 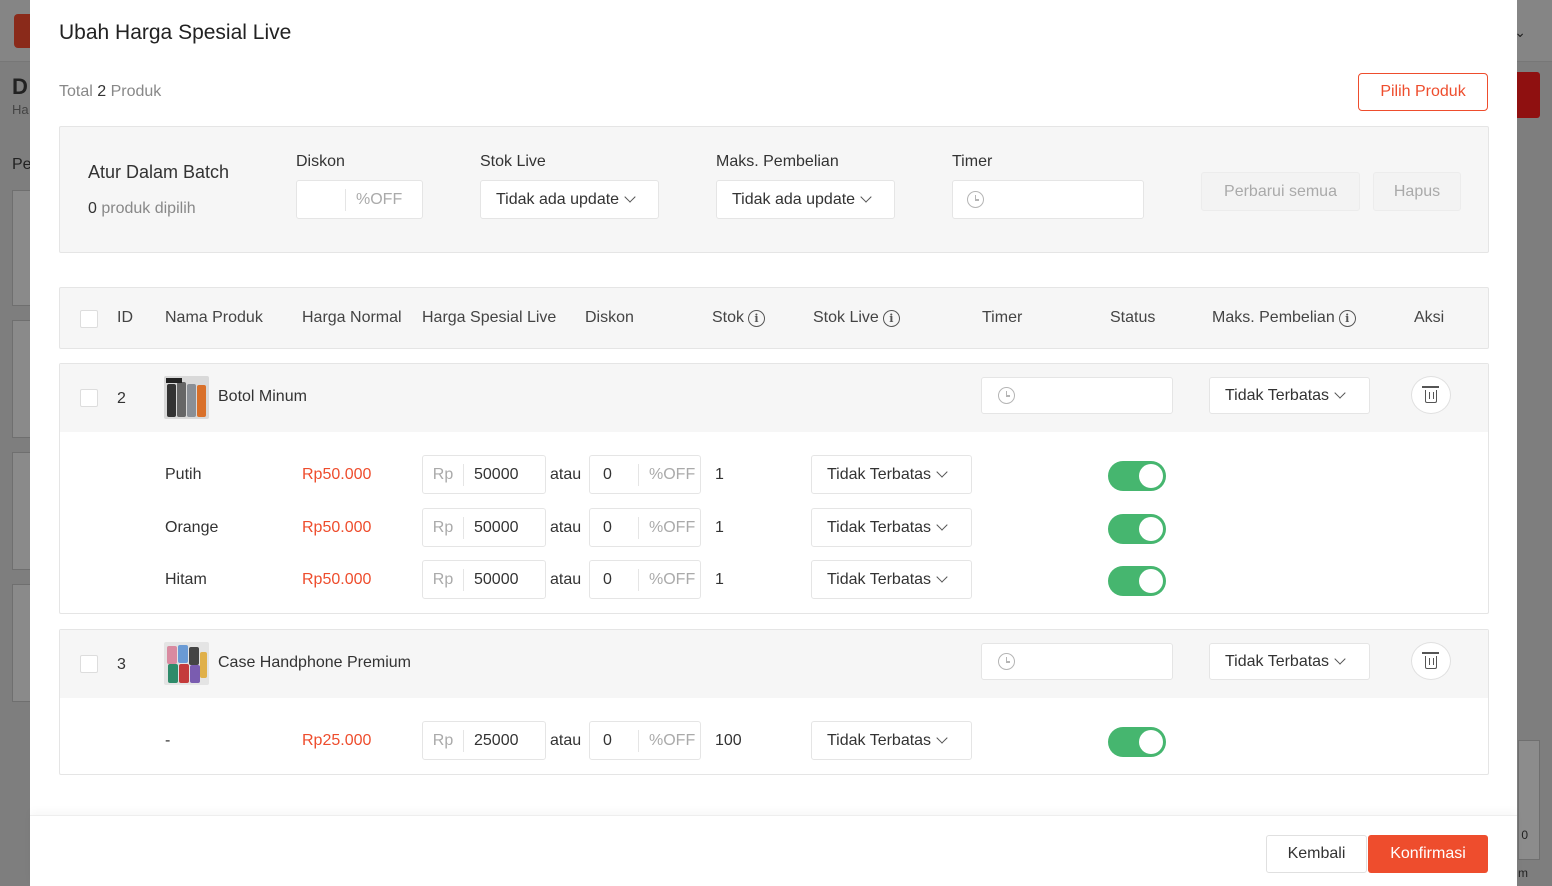 What do you see at coordinates (20, 109) in the screenshot?
I see `background-page-subtitle: Ha` at bounding box center [20, 109].